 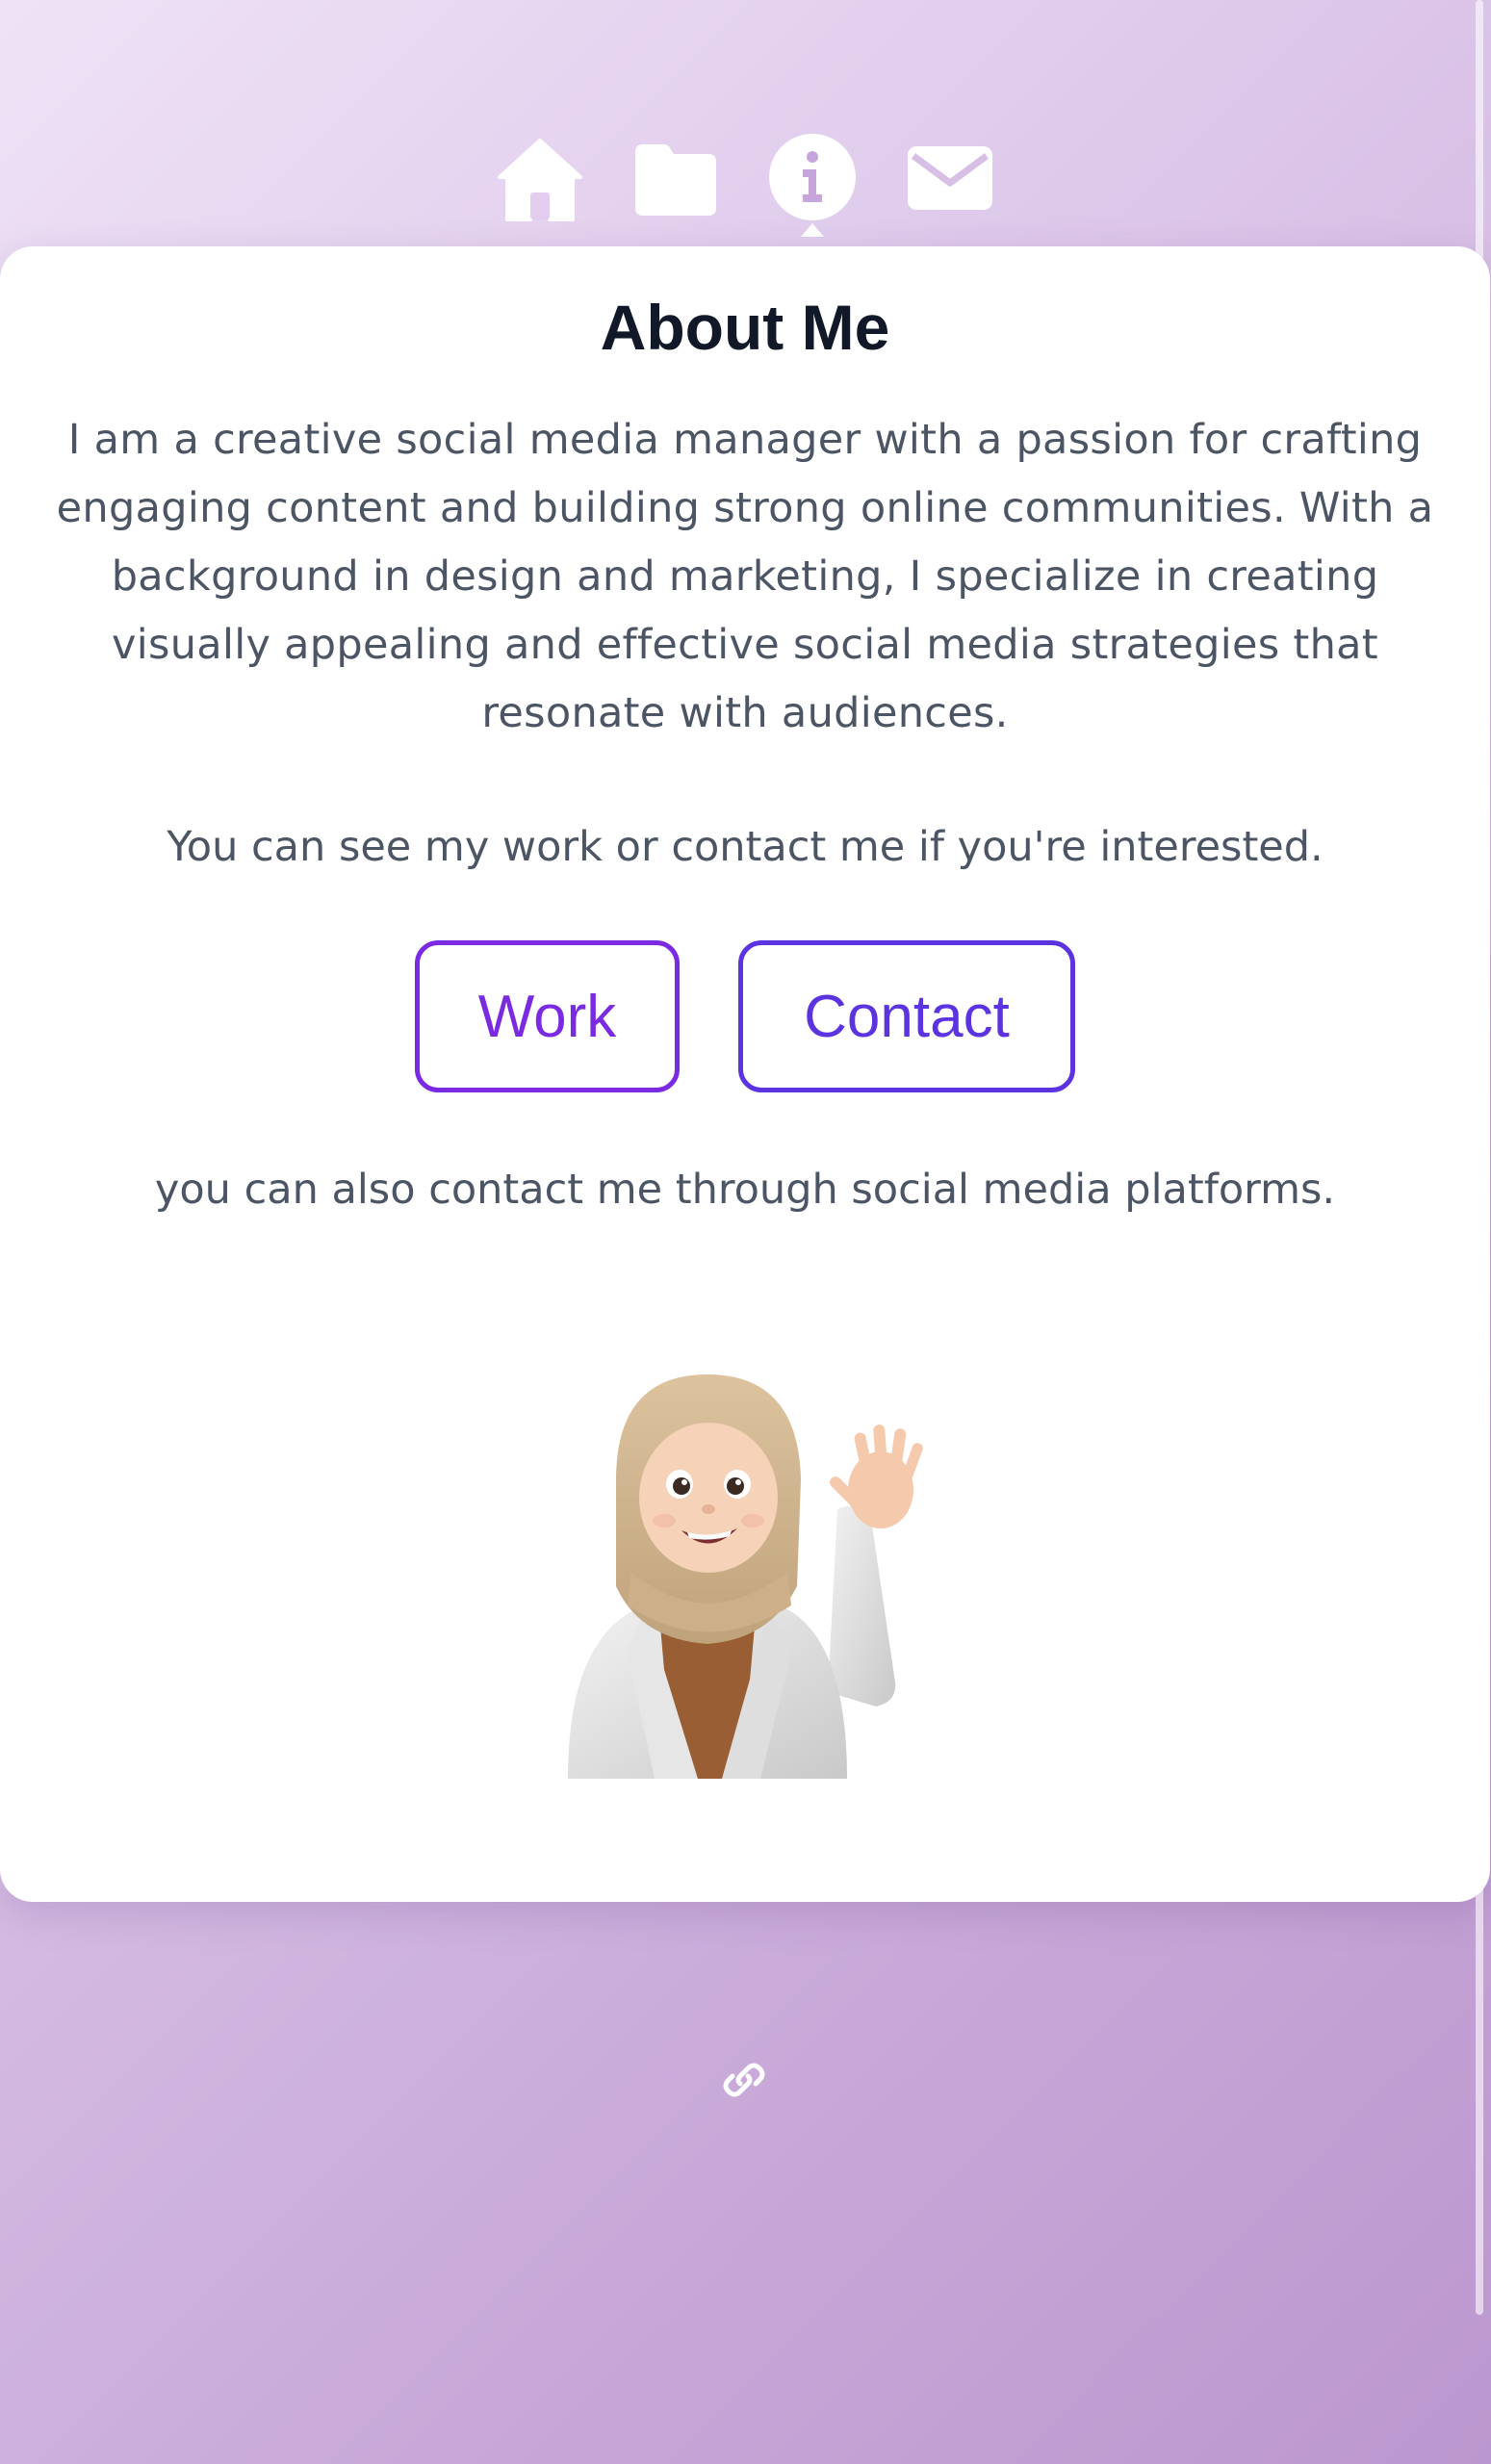 I want to click on active-indicator, so click(x=812, y=230).